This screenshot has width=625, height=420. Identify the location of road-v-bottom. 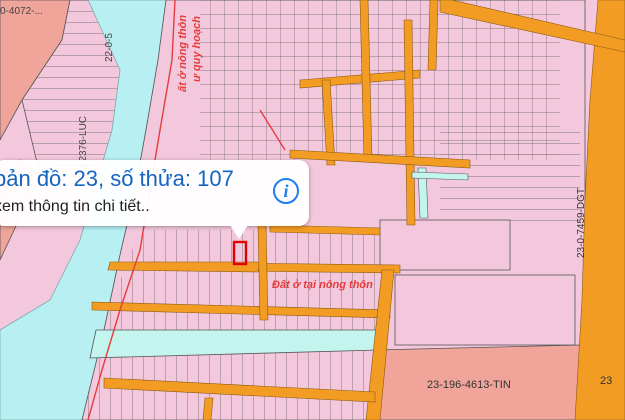
(208, 408).